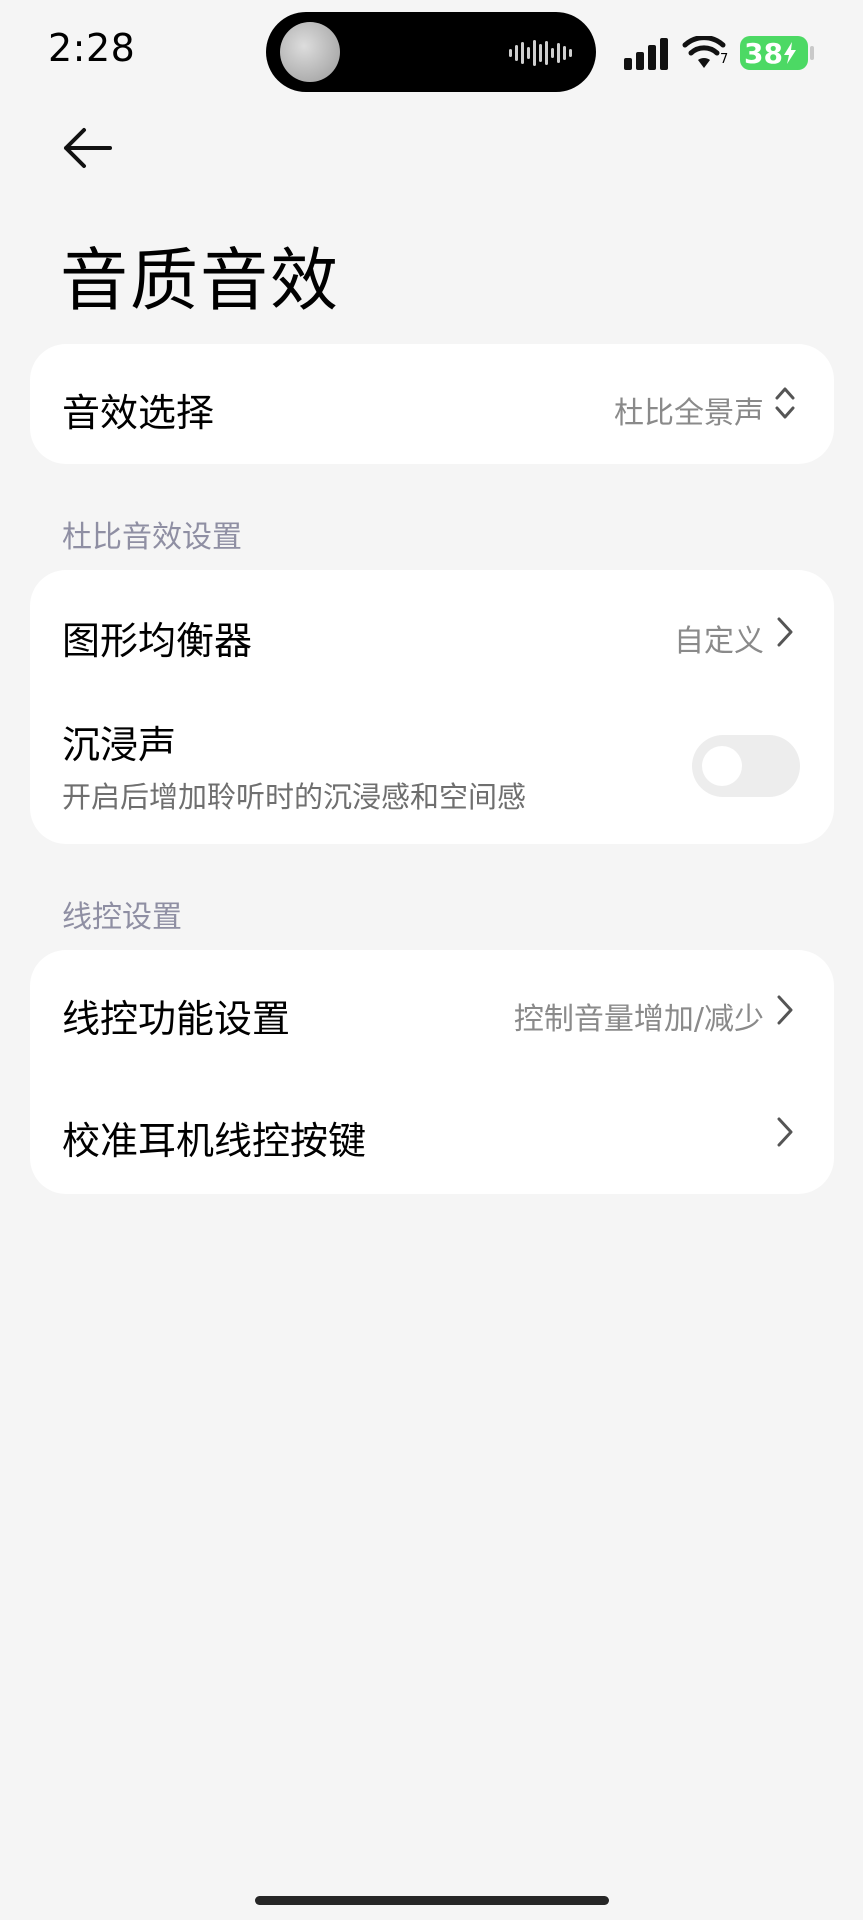 The height and width of the screenshot is (1920, 863). I want to click on dynamic-island, so click(431, 52).